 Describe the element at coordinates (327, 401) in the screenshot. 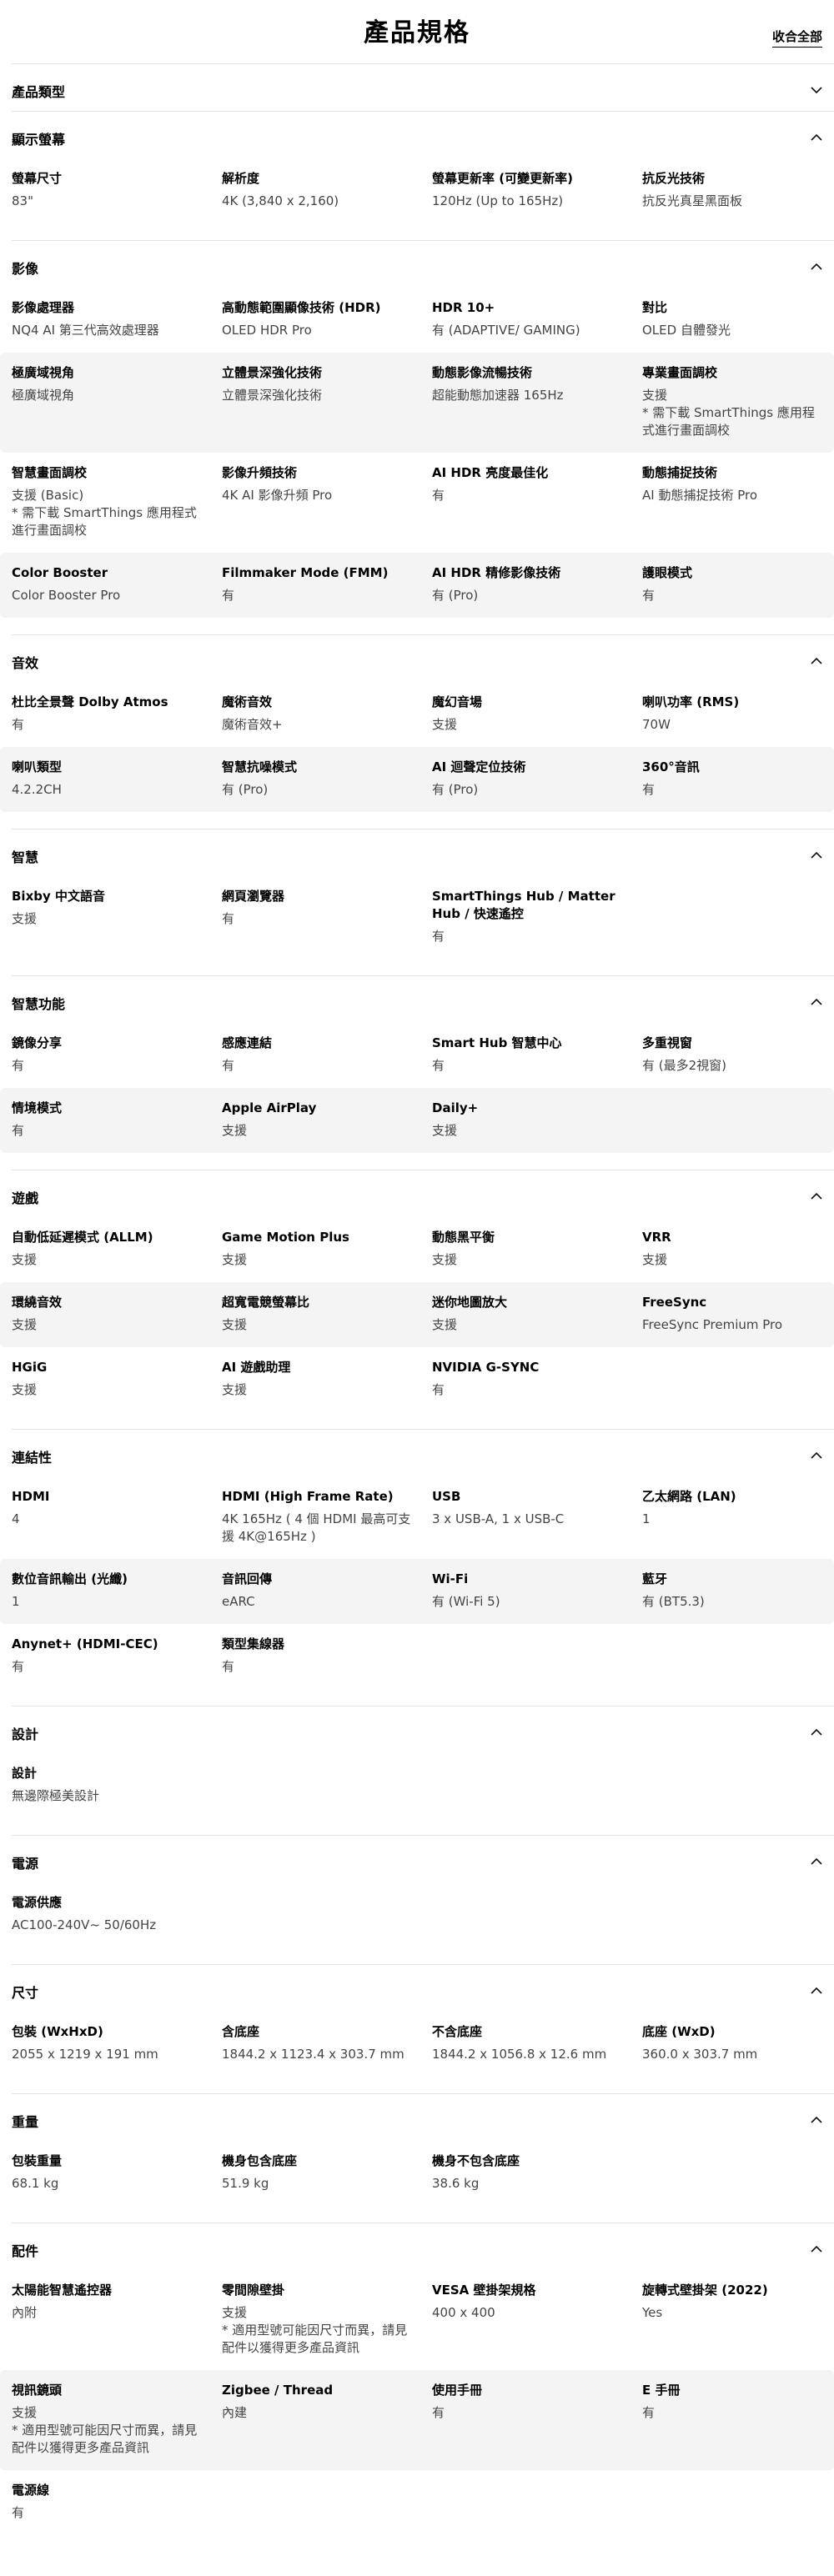

I see `spec-item: 立體景深強化技術 立體景深強化技術` at that location.